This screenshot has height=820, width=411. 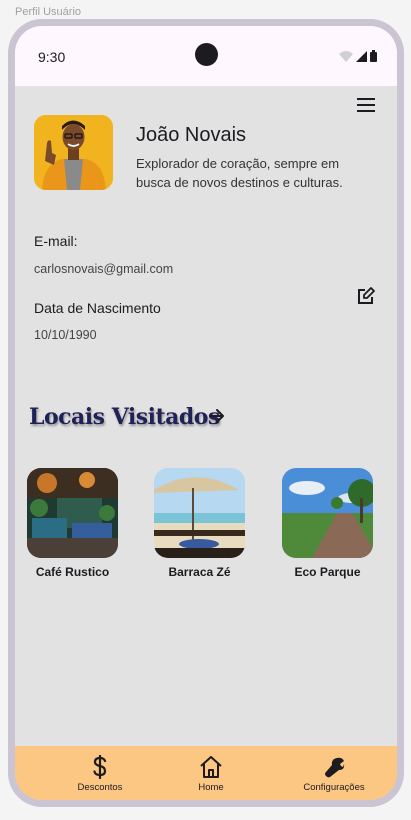 I want to click on avatar, so click(x=73, y=152).